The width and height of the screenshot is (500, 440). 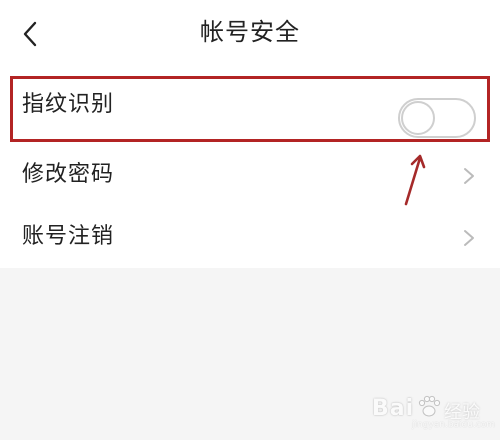 What do you see at coordinates (393, 408) in the screenshot?
I see `watermark-text: Bai` at bounding box center [393, 408].